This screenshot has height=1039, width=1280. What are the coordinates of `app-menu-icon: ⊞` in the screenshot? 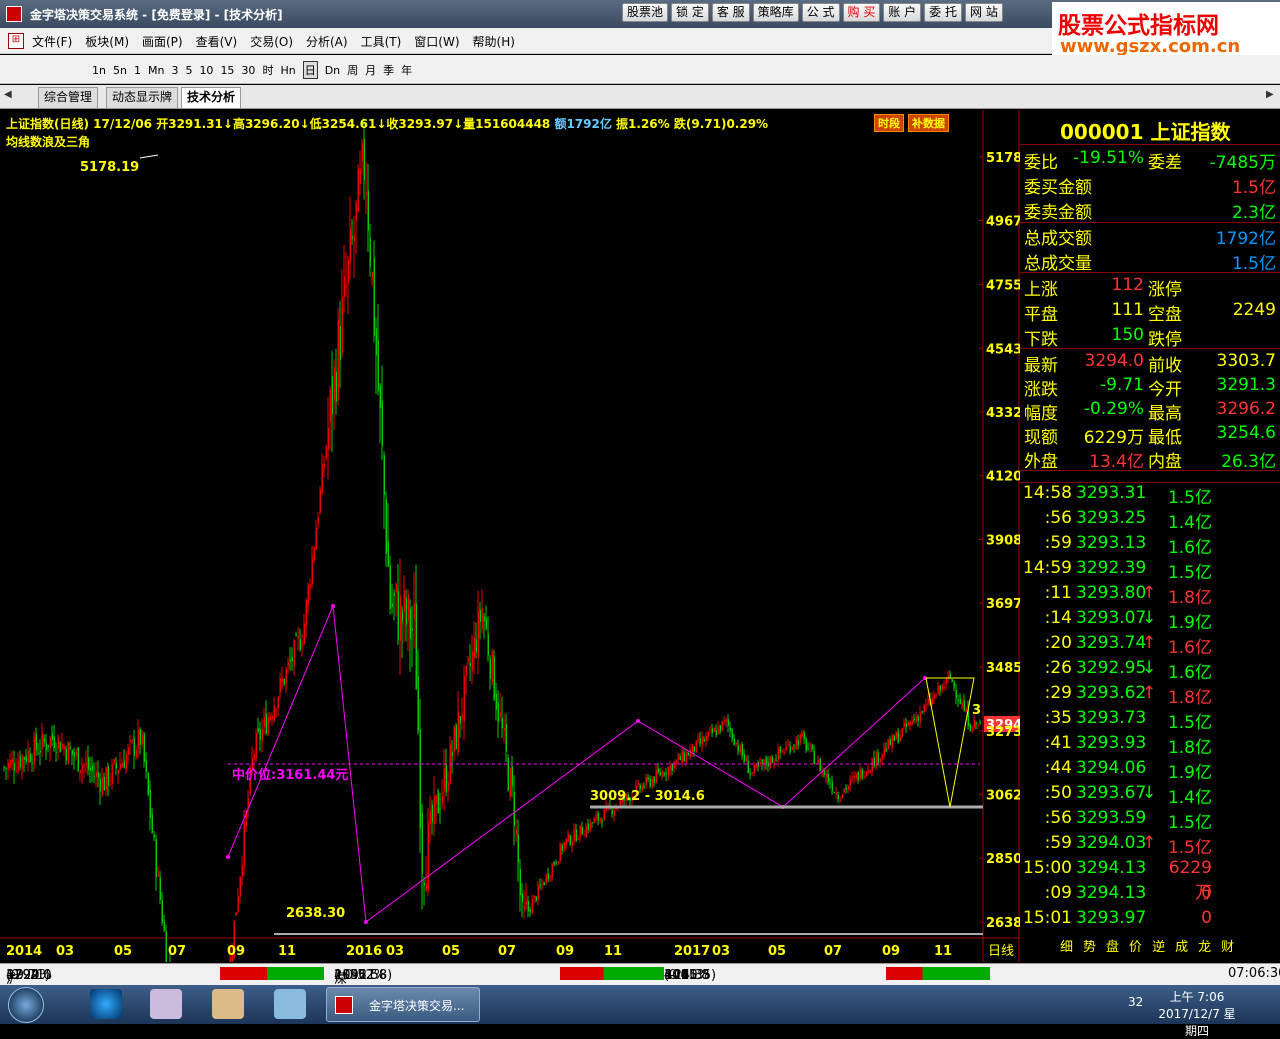 It's located at (16, 41).